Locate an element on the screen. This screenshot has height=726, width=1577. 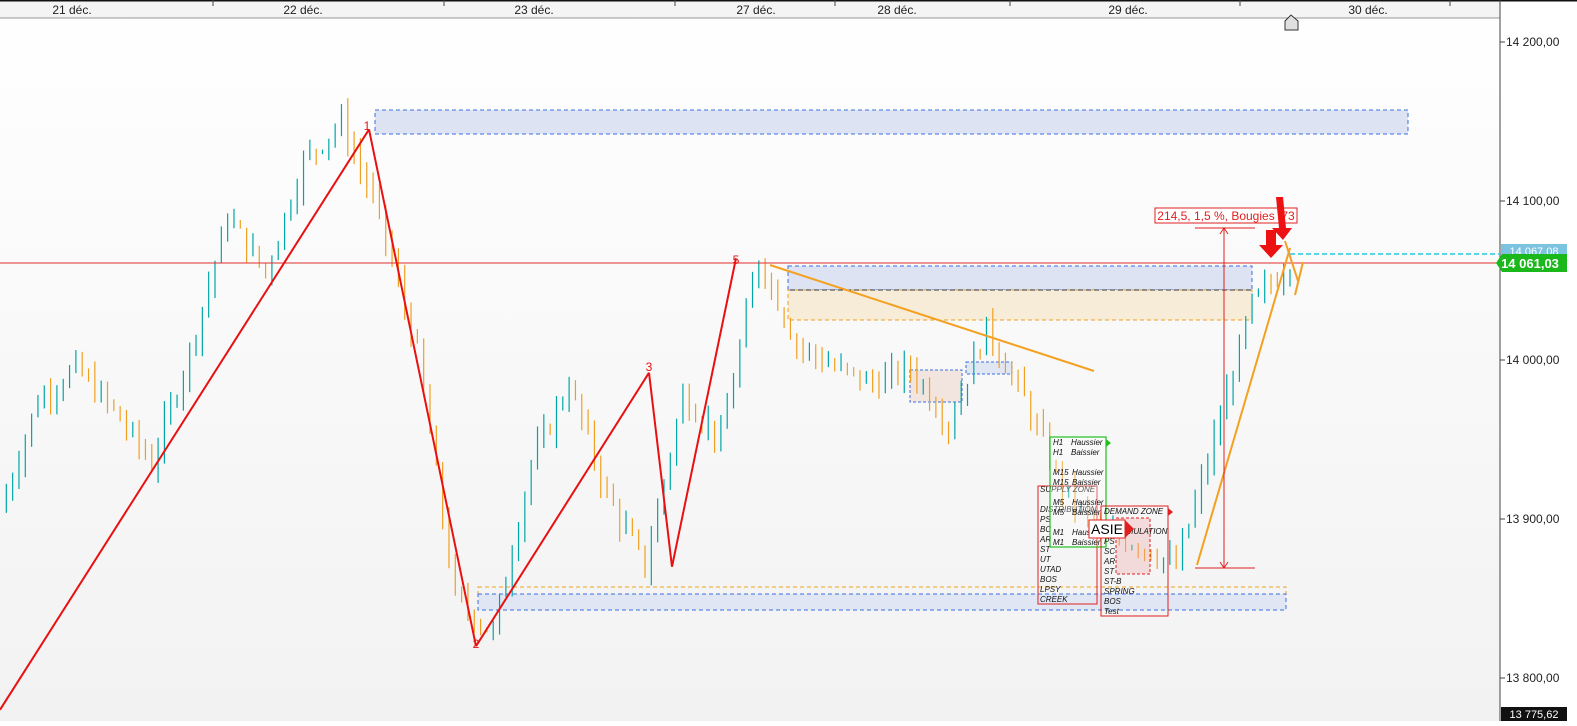
zigzag-label: 1 is located at coordinates (367, 126).